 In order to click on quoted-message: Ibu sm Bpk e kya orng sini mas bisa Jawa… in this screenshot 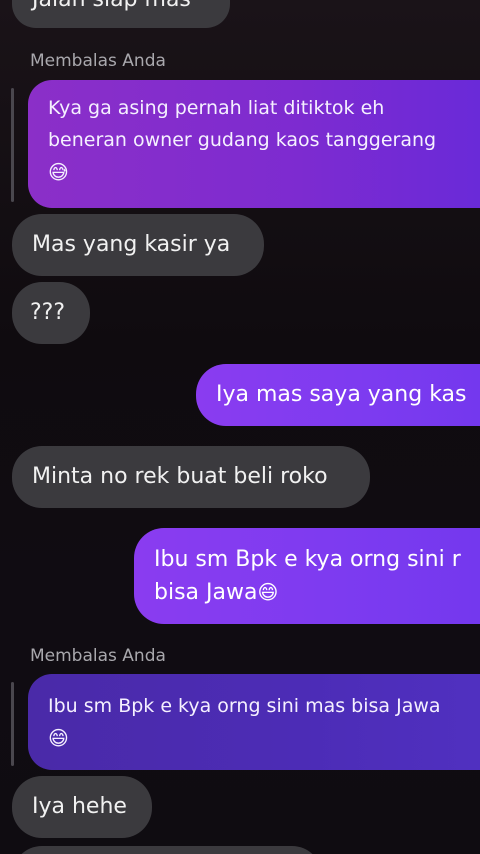, I will do `click(254, 722)`.